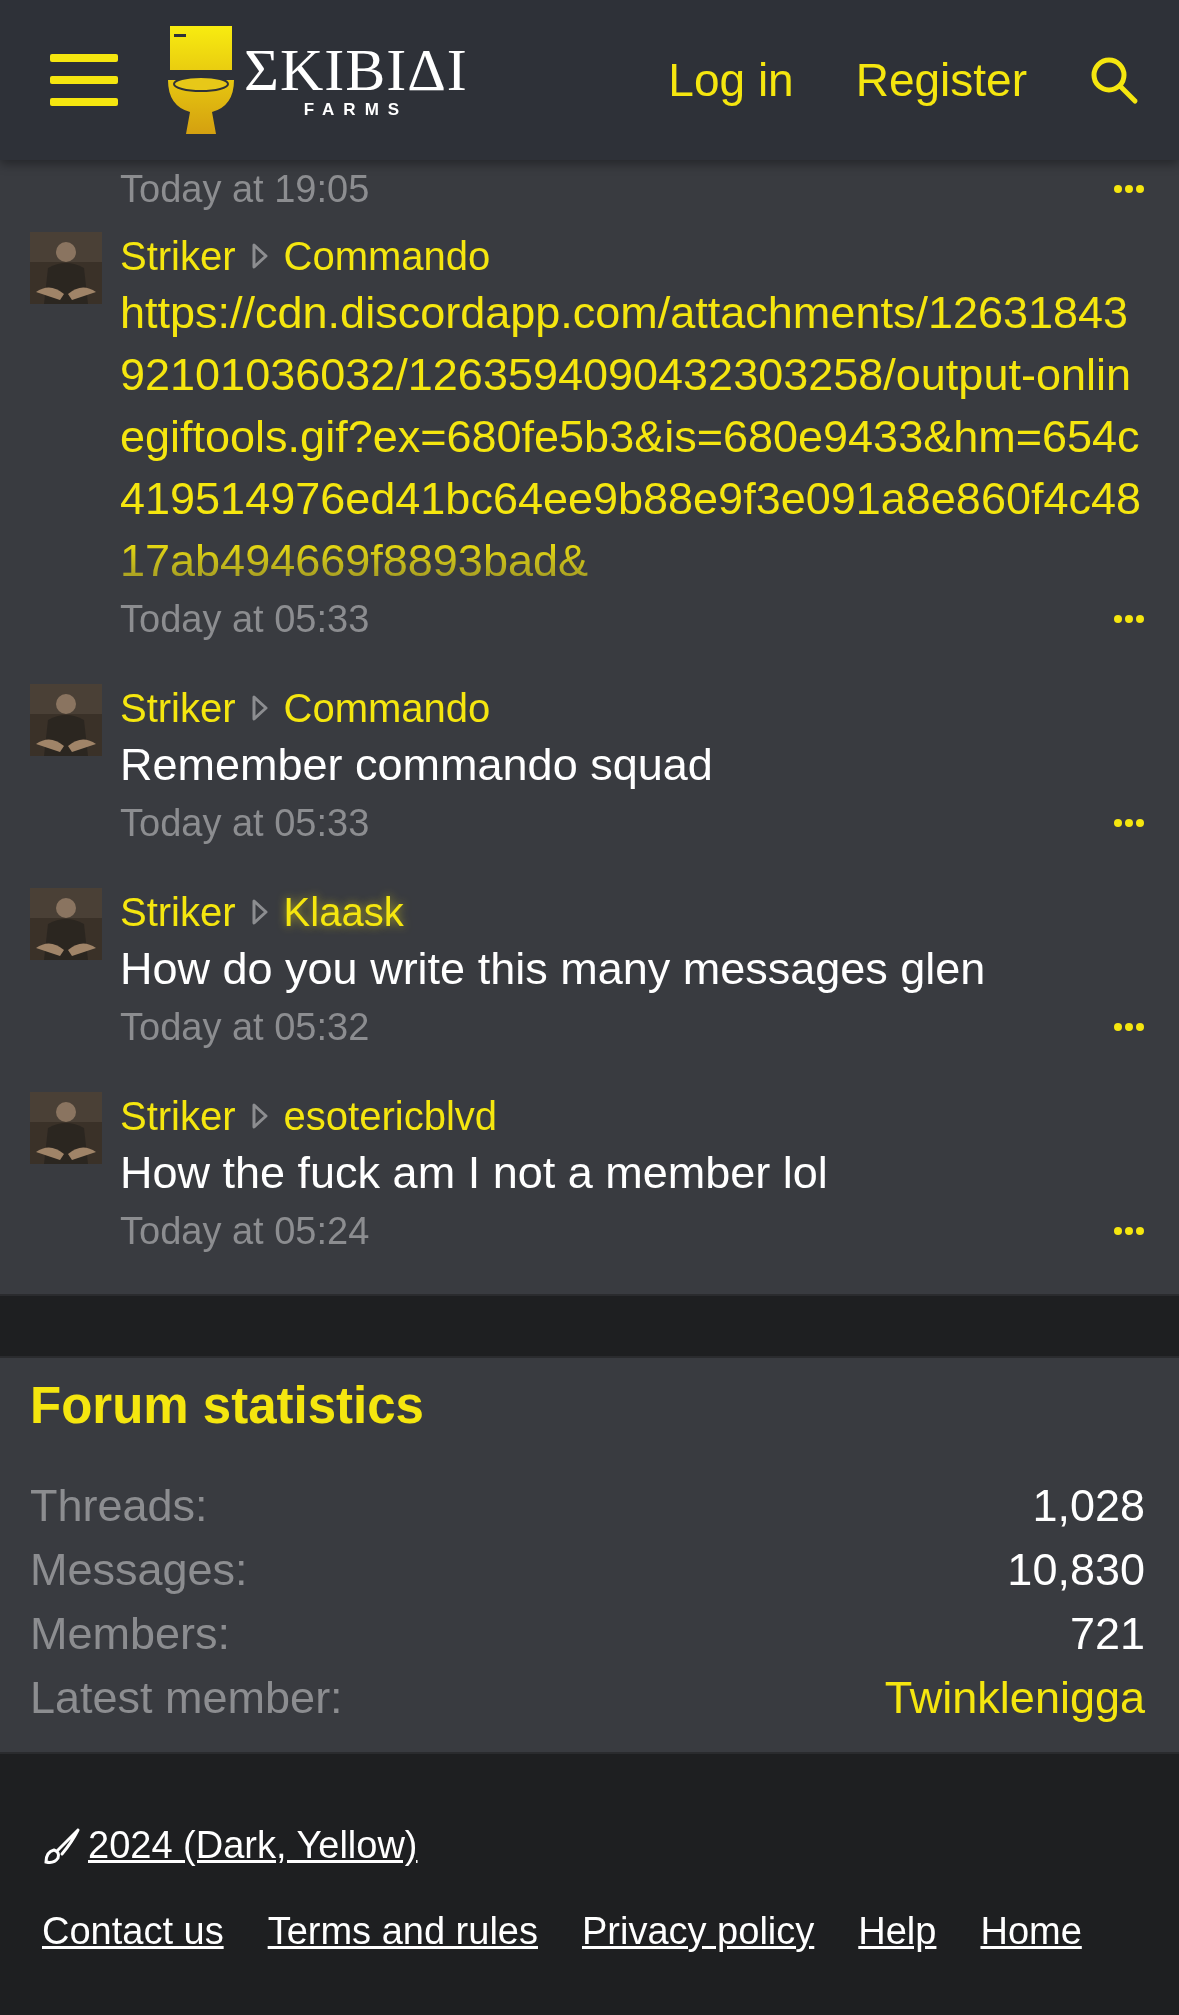 The image size is (1179, 2015). I want to click on recipient-link: esotericblvd, so click(390, 1116).